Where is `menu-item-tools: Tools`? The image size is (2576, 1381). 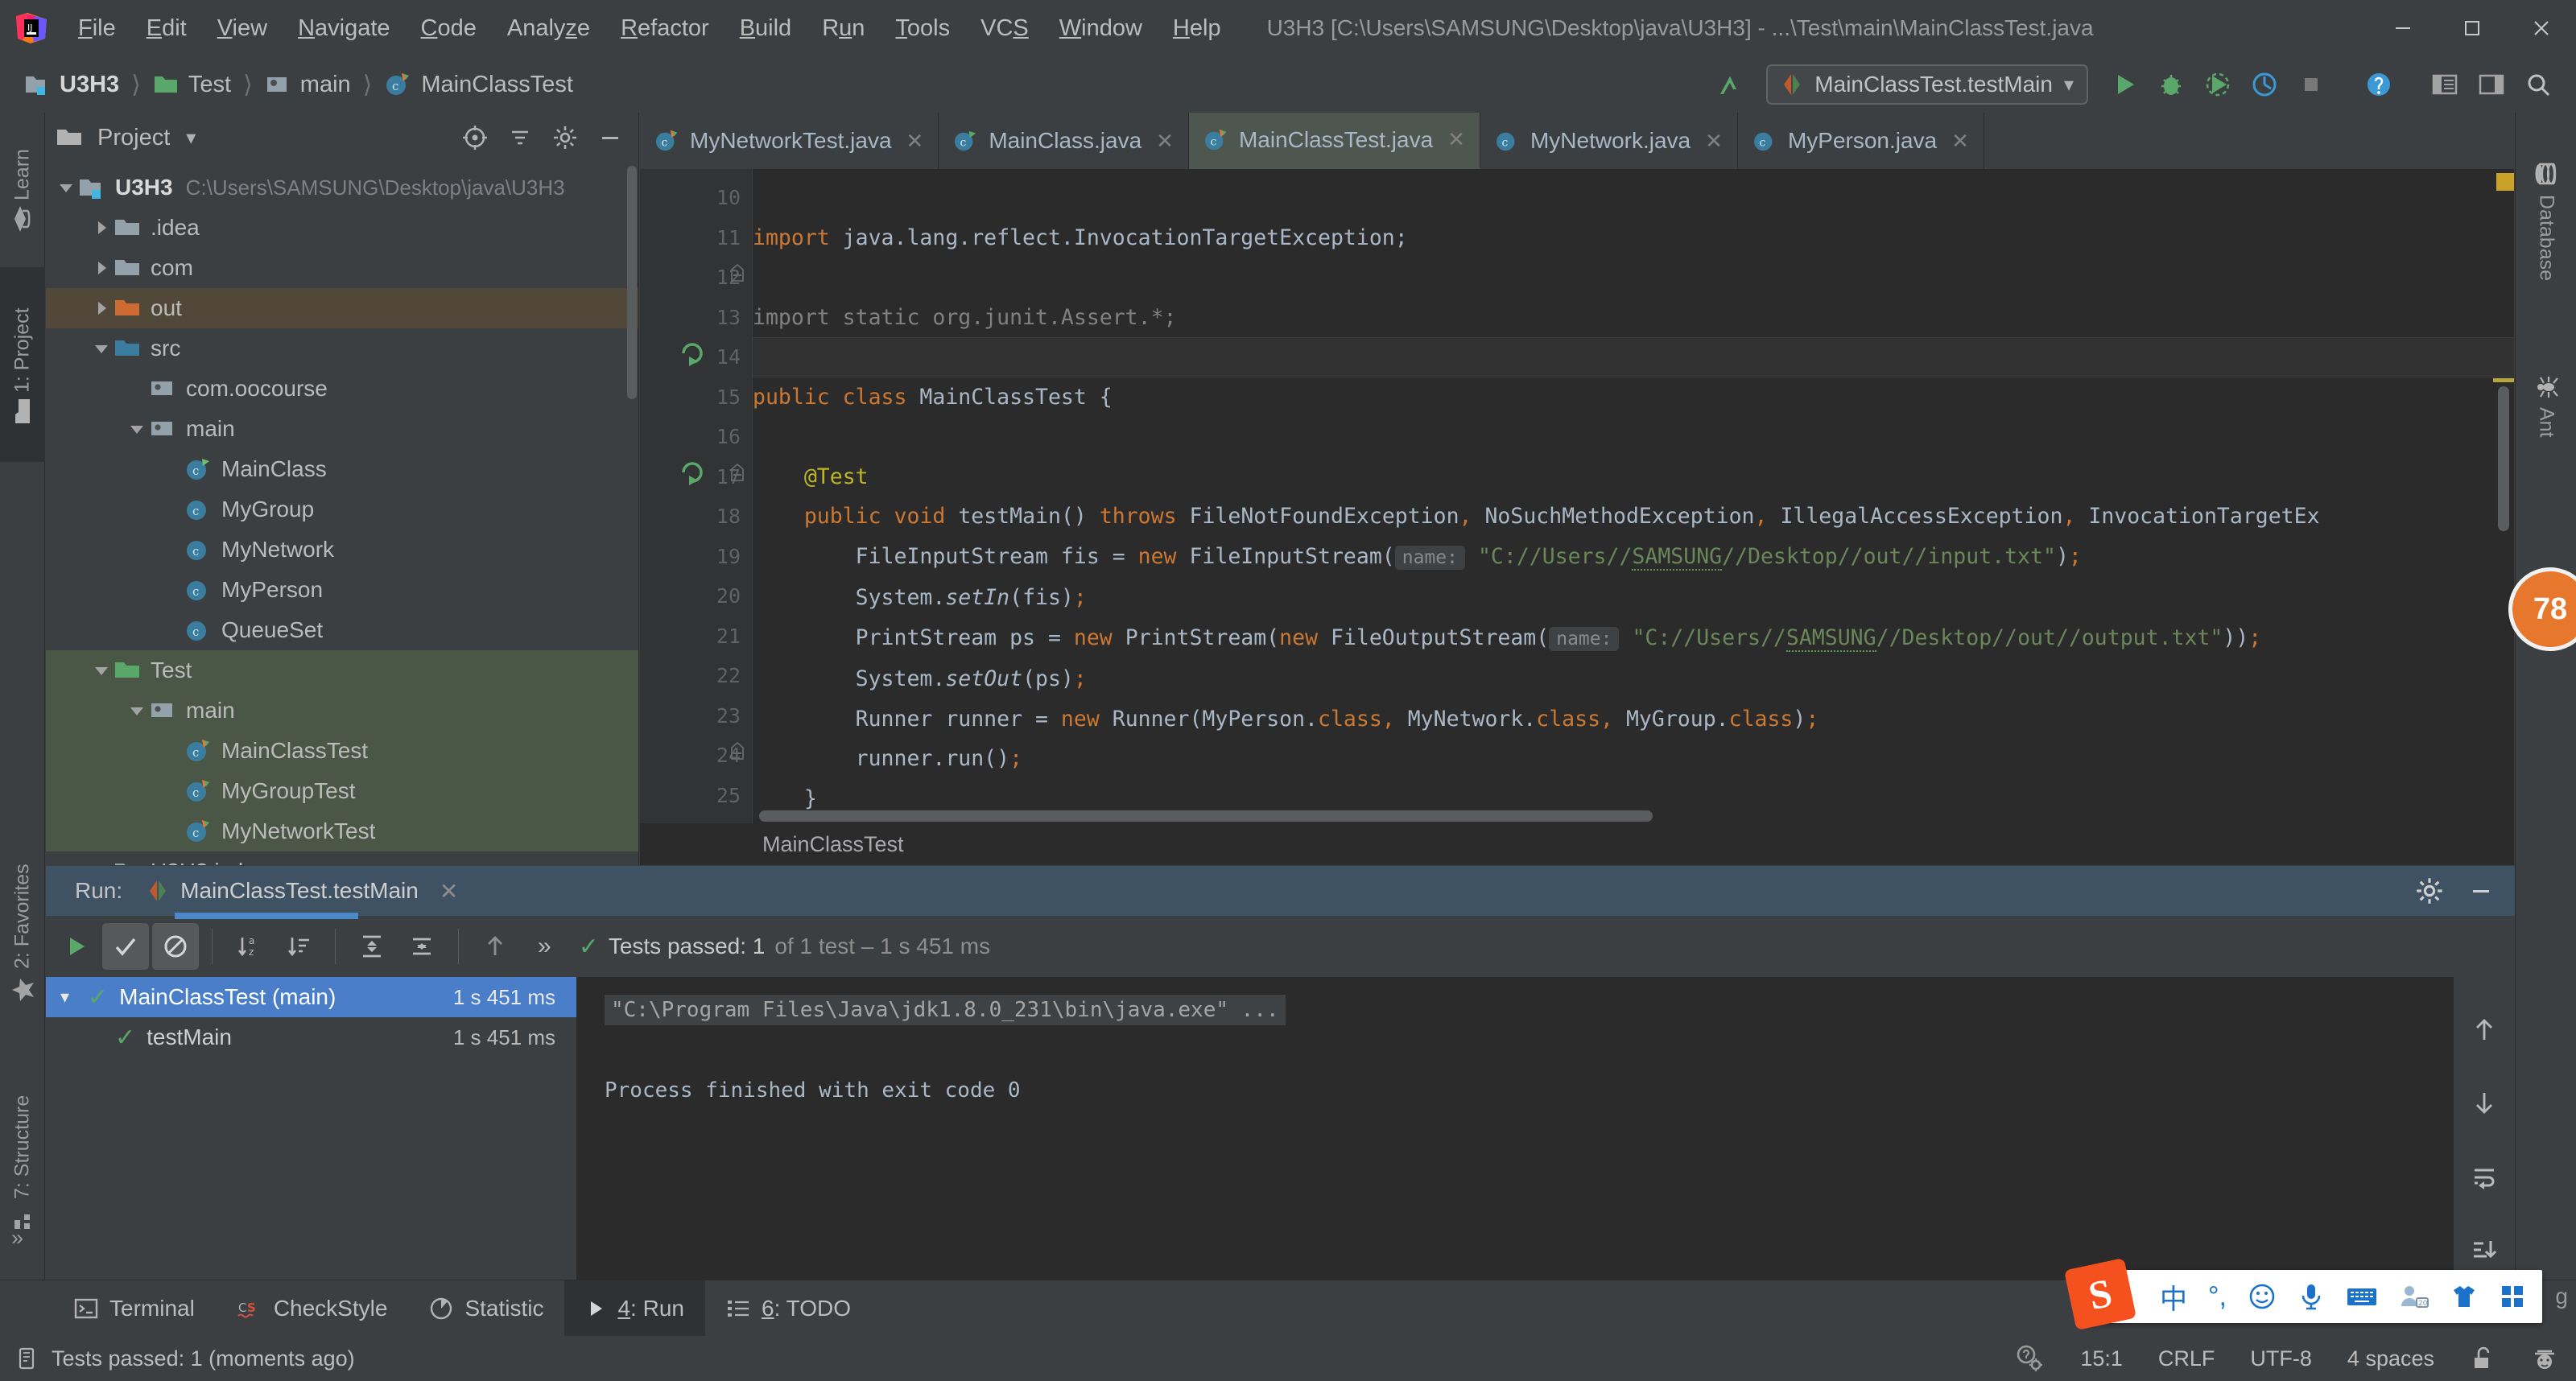 menu-item-tools: Tools is located at coordinates (923, 28).